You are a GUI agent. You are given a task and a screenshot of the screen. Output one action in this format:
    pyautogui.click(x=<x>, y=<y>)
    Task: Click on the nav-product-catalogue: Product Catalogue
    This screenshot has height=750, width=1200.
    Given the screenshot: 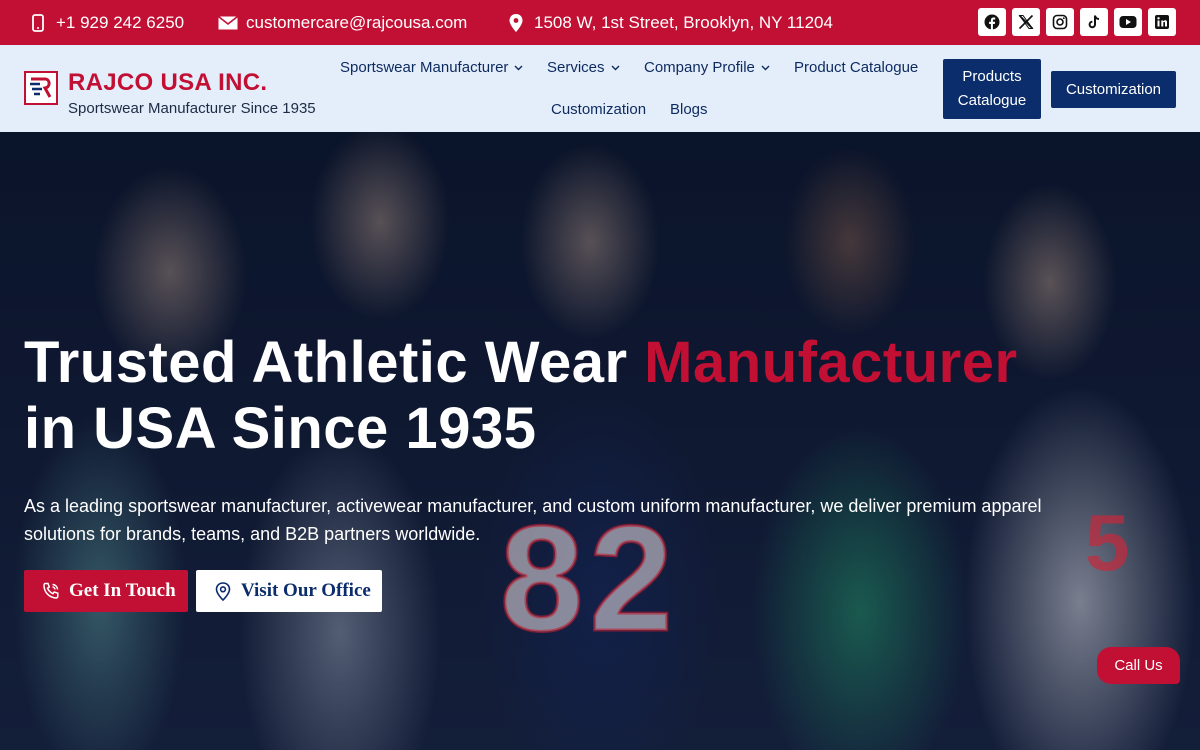 What is the action you would take?
    pyautogui.click(x=856, y=67)
    